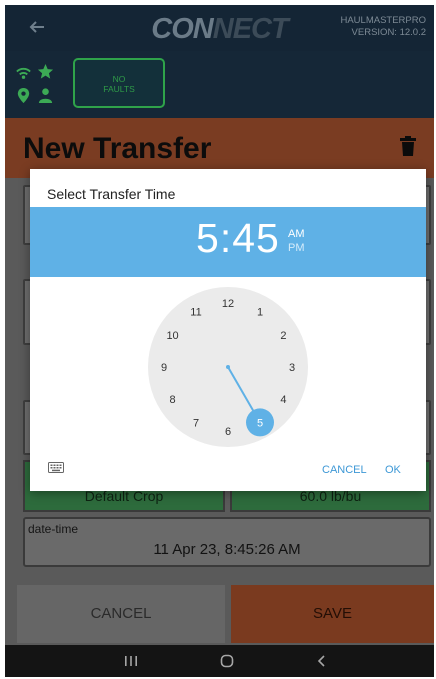  I want to click on clock-number-11: 11, so click(195, 313).